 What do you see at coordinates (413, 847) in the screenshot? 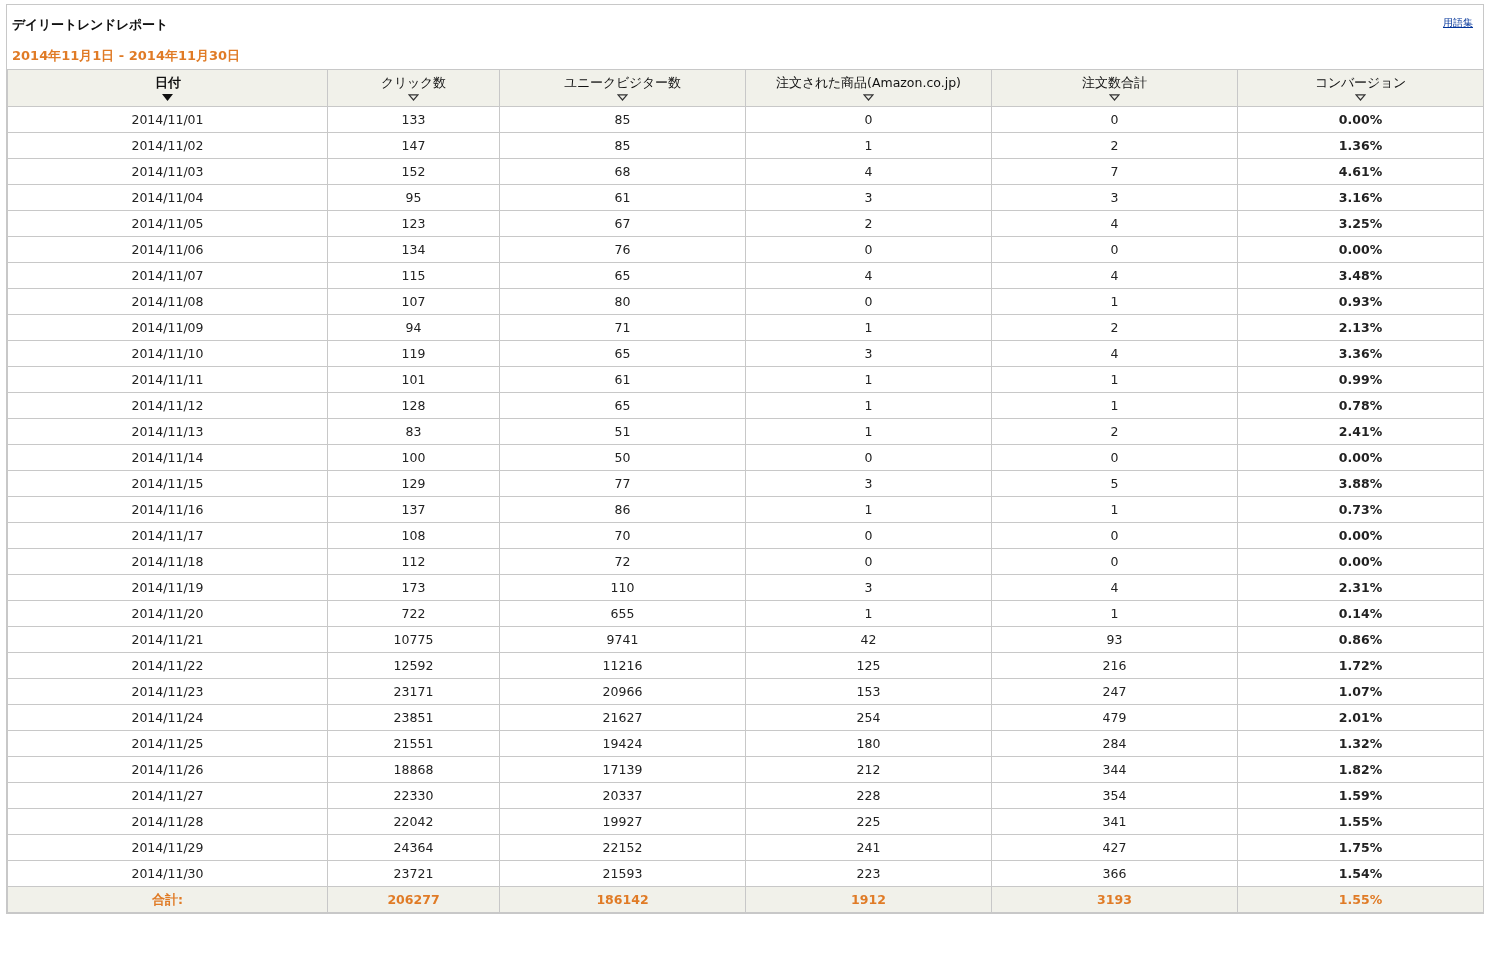
I see `table-cell: 24364` at bounding box center [413, 847].